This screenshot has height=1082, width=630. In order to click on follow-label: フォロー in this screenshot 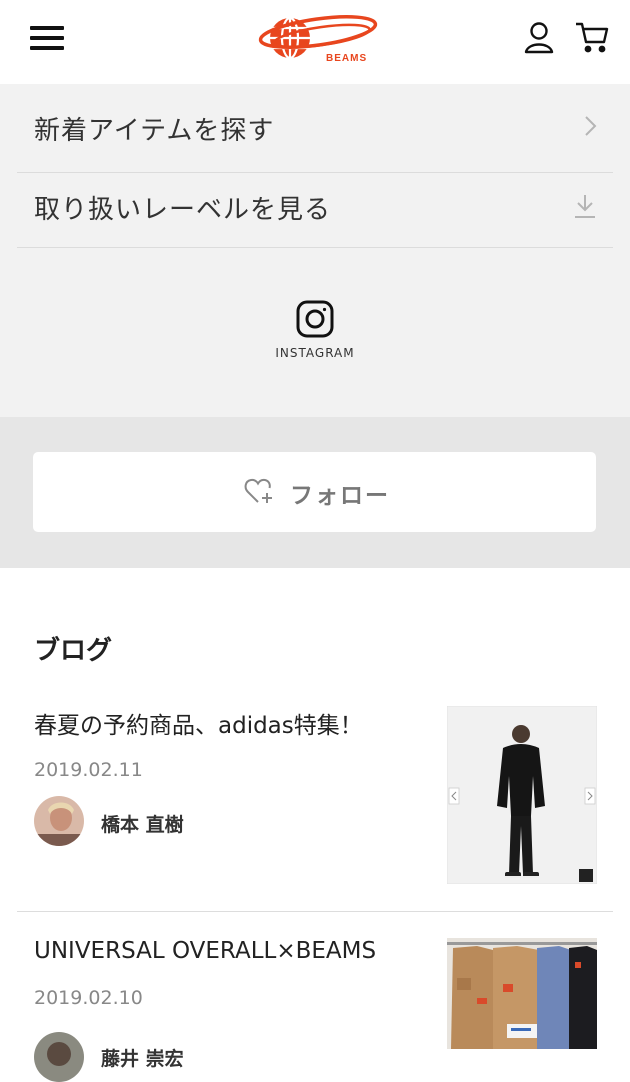, I will do `click(340, 496)`.